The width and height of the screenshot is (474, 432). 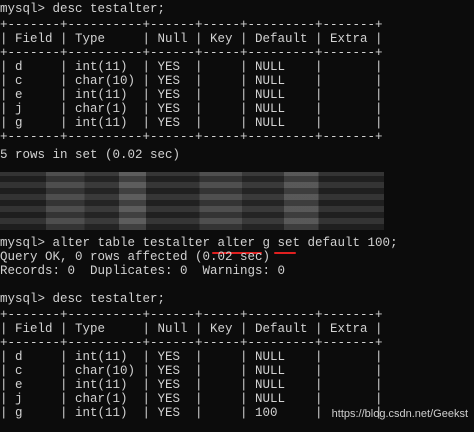 What do you see at coordinates (90, 155) in the screenshot?
I see `result-line: 5 rows in set (0.02 sec)` at bounding box center [90, 155].